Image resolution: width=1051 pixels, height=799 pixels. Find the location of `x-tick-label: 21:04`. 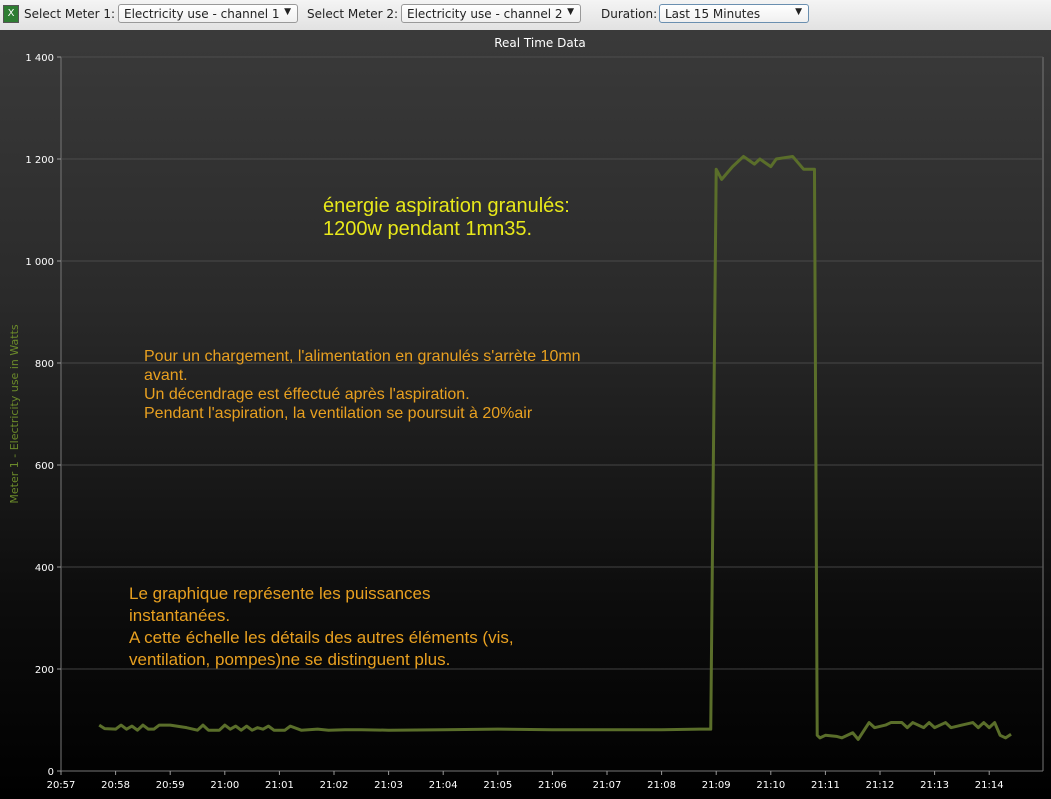

x-tick-label: 21:04 is located at coordinates (443, 785).